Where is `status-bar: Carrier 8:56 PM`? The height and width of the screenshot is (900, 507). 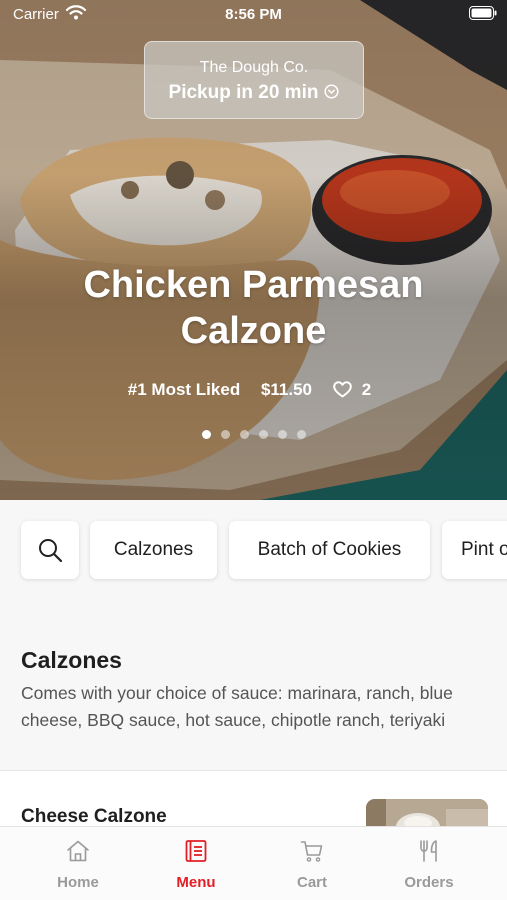 status-bar: Carrier 8:56 PM is located at coordinates (253, 15).